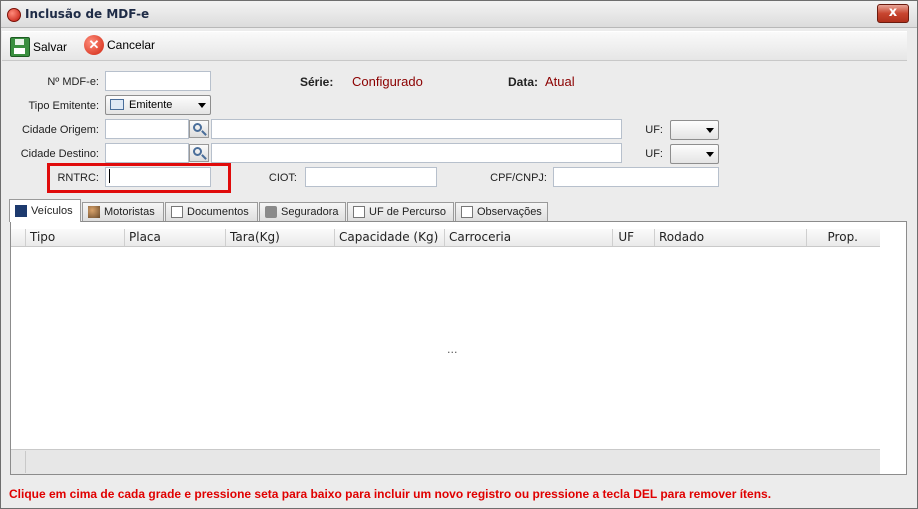 The image size is (918, 509). I want to click on emitente-icon, so click(117, 104).